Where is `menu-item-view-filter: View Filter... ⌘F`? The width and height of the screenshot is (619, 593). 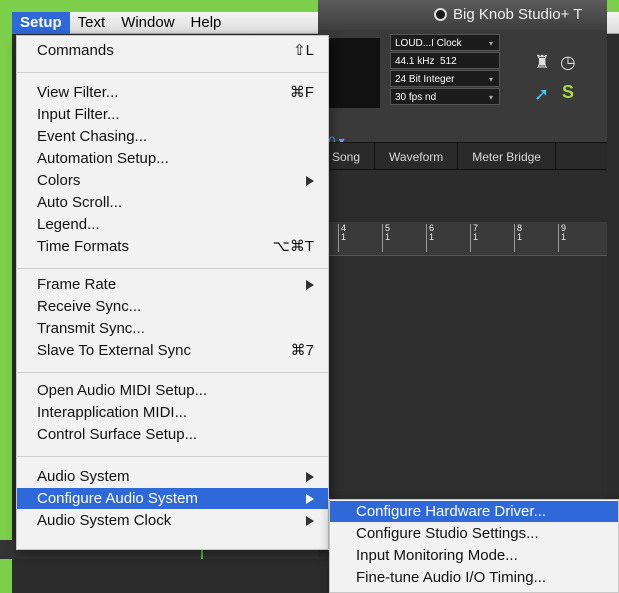
menu-item-view-filter: View Filter... ⌘F is located at coordinates (172, 92).